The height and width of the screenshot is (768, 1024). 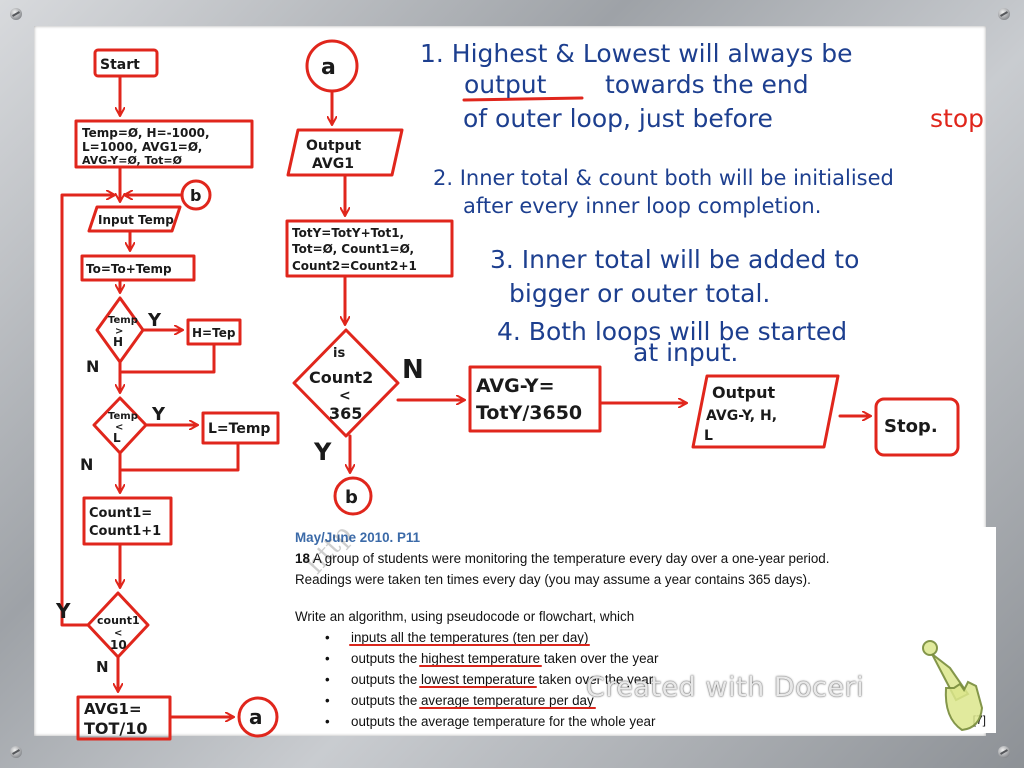 I want to click on decision-high-line-3: H, so click(x=118, y=342).